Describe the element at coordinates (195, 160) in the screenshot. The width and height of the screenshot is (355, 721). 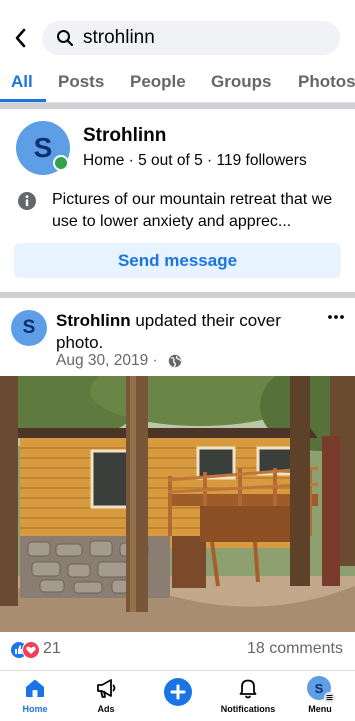
I see `page-meta: Home · 5 out of 5 · 119 followers` at that location.